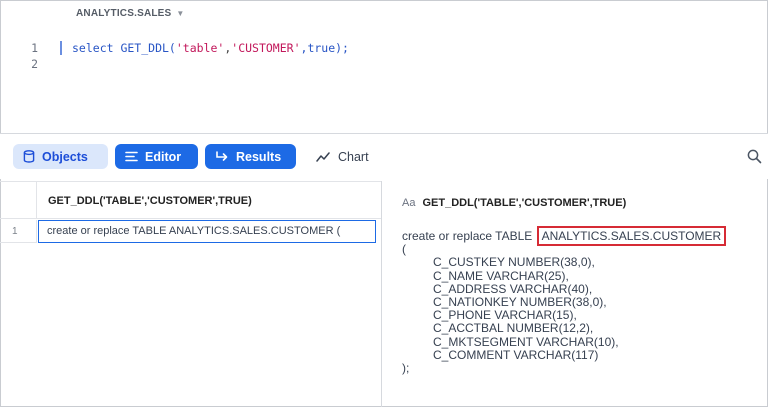  Describe the element at coordinates (516, 354) in the screenshot. I see `ddl-column: C_COMMENT VARCHAR(117)` at that location.